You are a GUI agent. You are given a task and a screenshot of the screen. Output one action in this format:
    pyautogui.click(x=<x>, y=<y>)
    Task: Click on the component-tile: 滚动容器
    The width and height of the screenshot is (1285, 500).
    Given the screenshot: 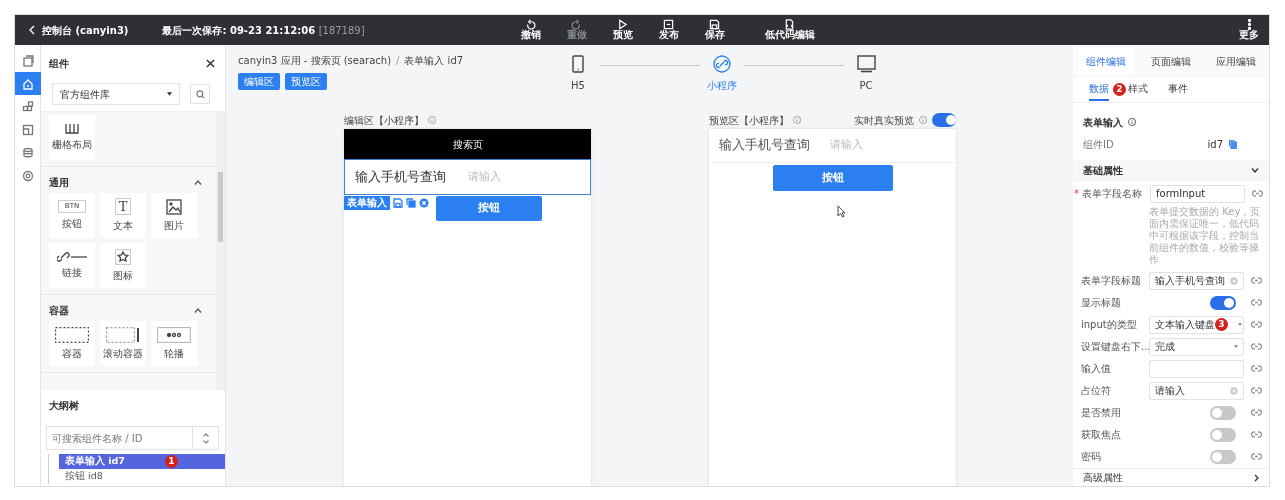 What is the action you would take?
    pyautogui.click(x=123, y=343)
    